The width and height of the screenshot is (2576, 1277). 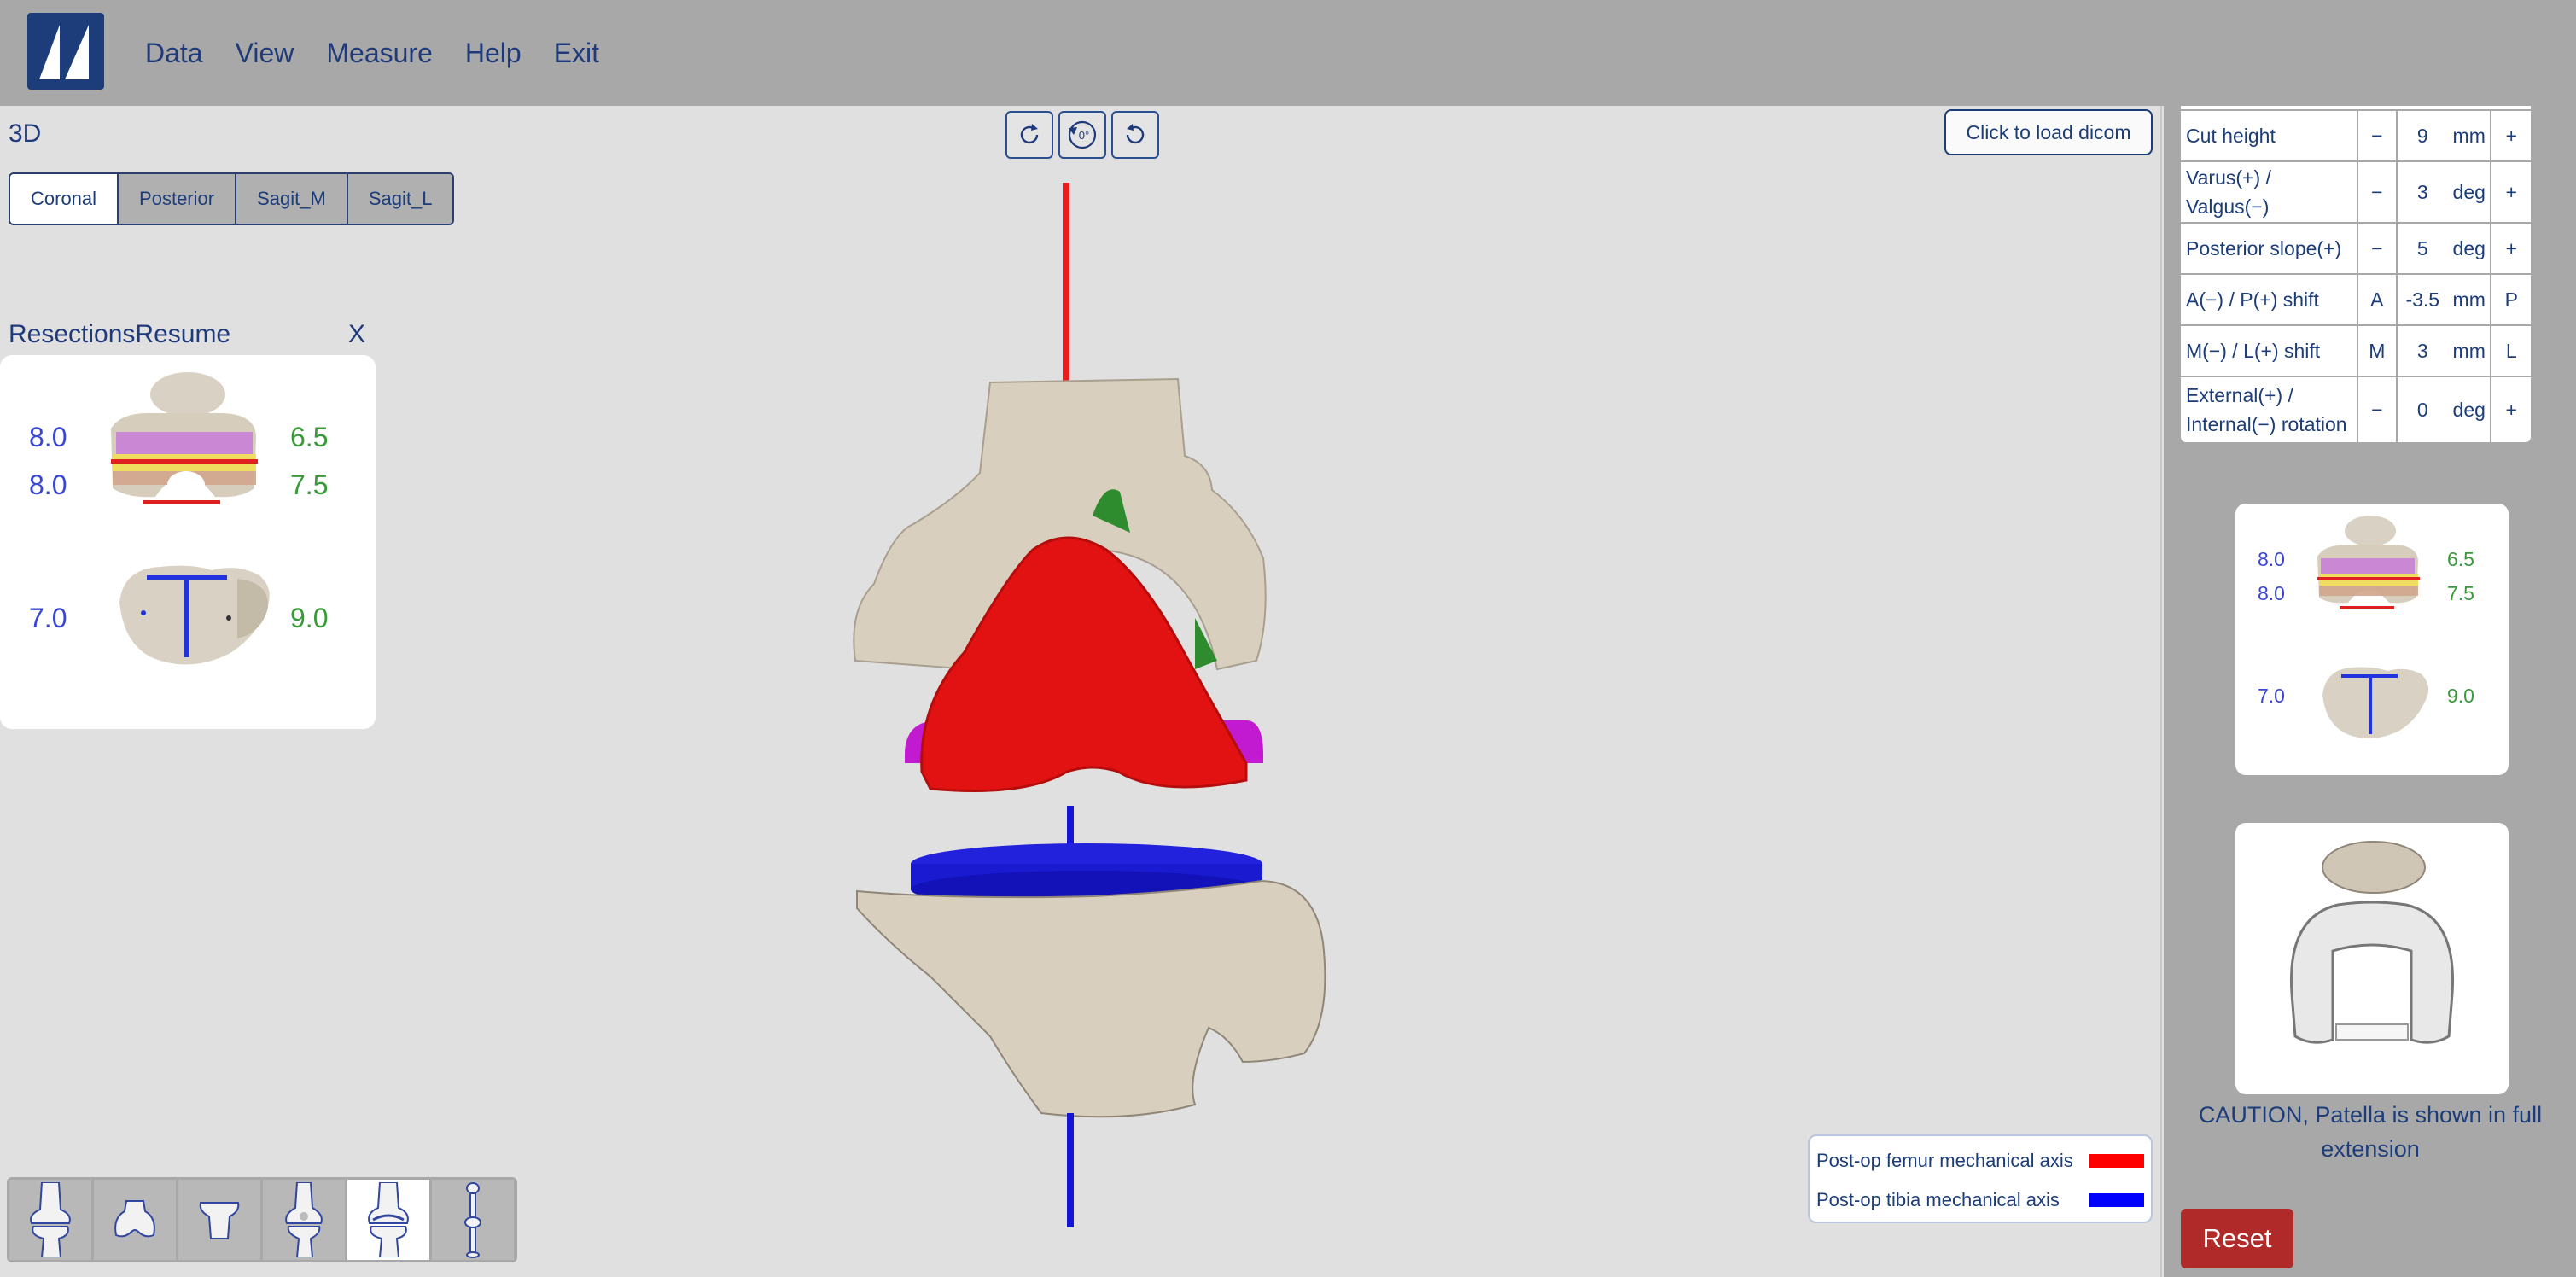 I want to click on param-label: Varus(+) / Valgus(−), so click(x=2270, y=192).